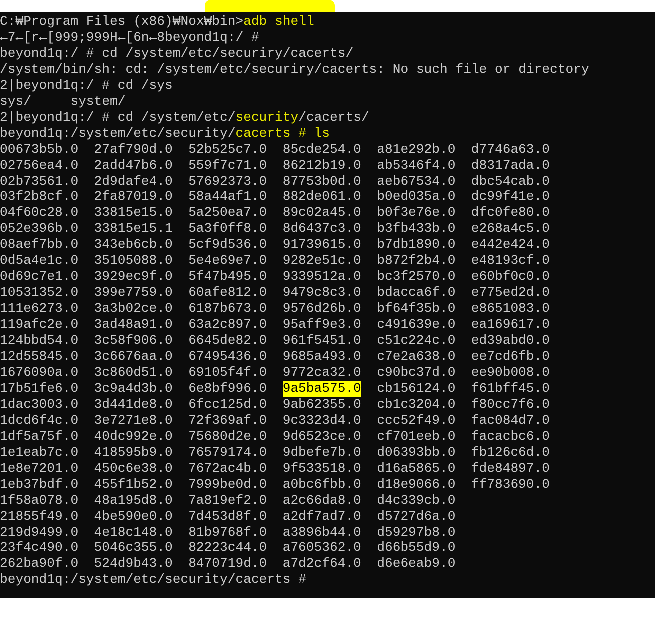  Describe the element at coordinates (133, 548) in the screenshot. I see `file-name: 5046c355.0` at that location.